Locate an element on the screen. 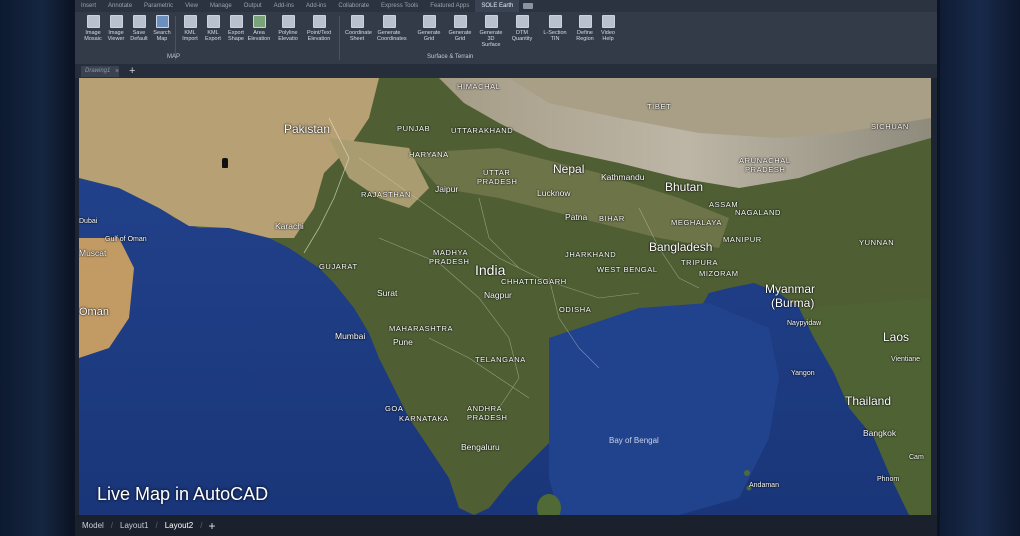 This screenshot has height=536, width=1020. define-region-button: Define Region is located at coordinates (585, 28).